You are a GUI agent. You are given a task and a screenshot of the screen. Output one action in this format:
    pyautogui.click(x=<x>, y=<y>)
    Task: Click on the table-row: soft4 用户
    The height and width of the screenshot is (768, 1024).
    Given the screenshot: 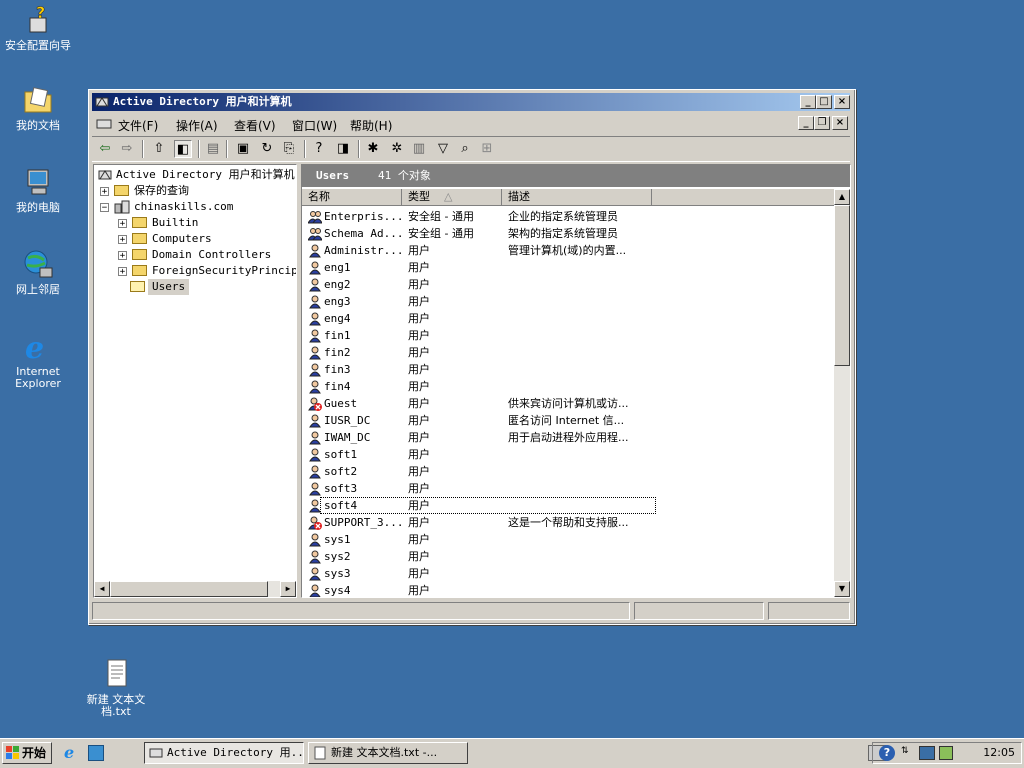 What is the action you would take?
    pyautogui.click(x=570, y=505)
    